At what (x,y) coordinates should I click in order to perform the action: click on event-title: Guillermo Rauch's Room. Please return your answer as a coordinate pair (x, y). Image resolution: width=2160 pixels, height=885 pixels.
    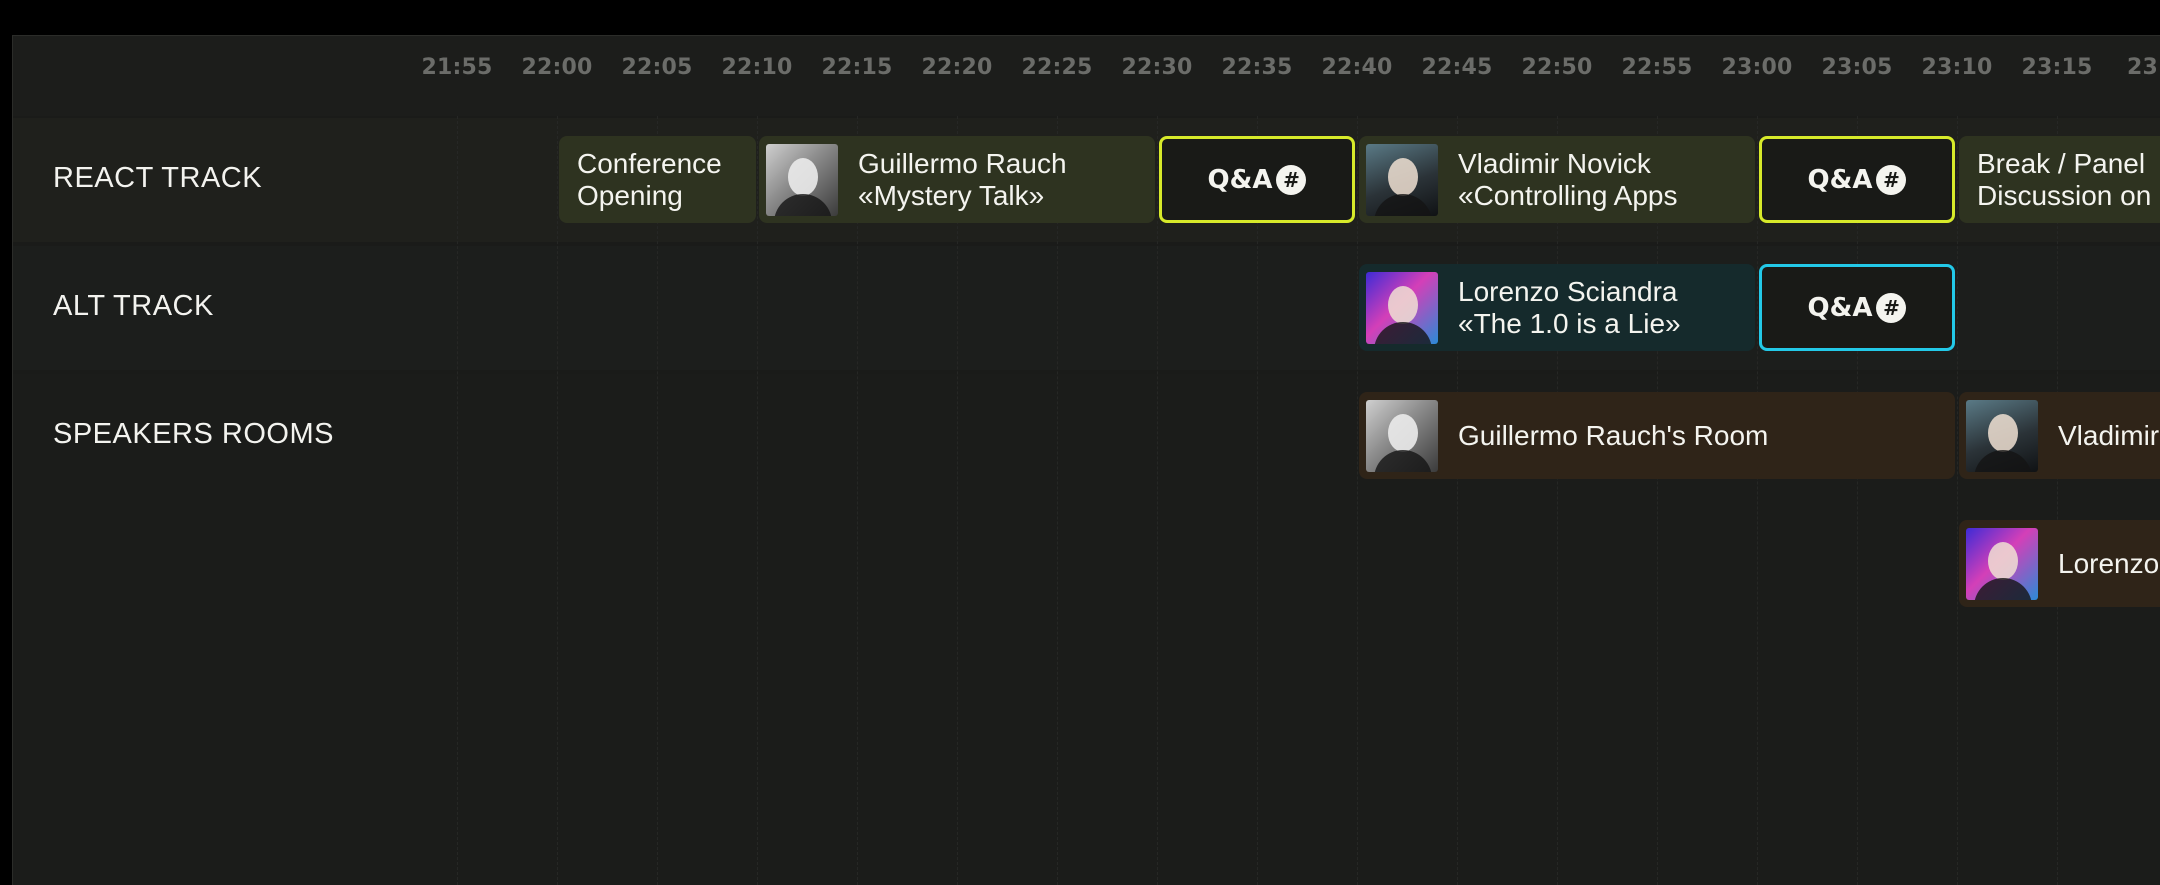
    Looking at the image, I should click on (1613, 435).